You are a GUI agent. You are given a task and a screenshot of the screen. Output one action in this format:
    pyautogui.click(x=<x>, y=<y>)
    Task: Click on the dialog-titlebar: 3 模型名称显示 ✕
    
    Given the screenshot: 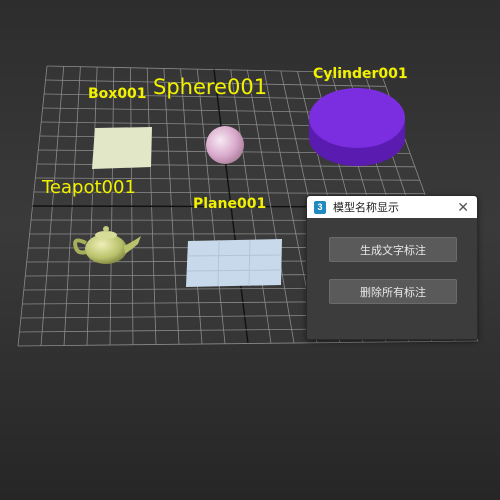 What is the action you would take?
    pyautogui.click(x=392, y=207)
    